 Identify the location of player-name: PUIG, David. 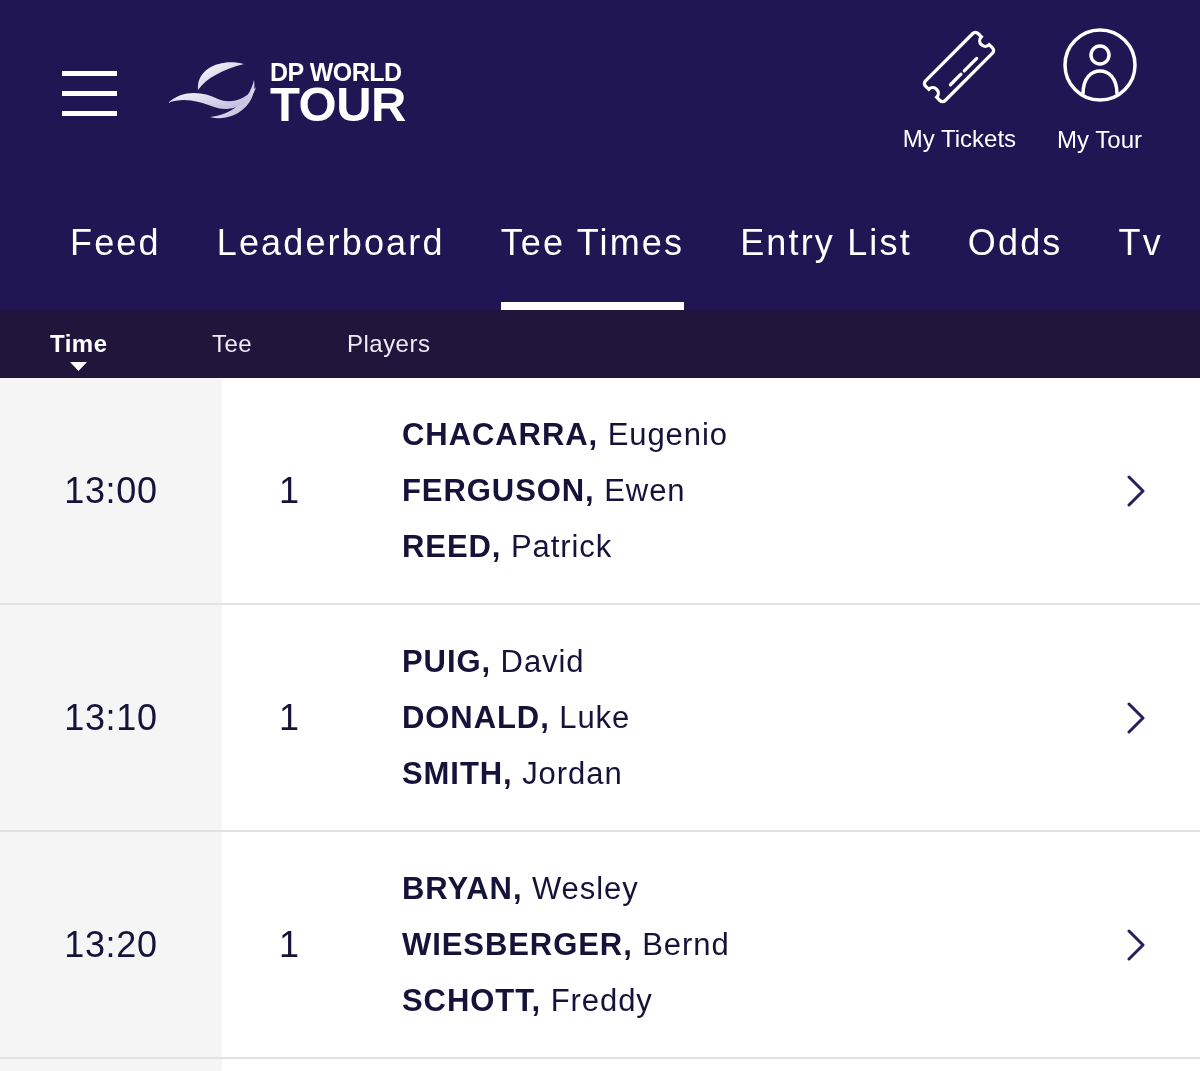
(493, 661).